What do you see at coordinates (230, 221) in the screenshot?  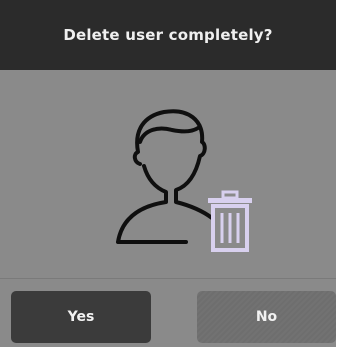 I see `trash-can-icon` at bounding box center [230, 221].